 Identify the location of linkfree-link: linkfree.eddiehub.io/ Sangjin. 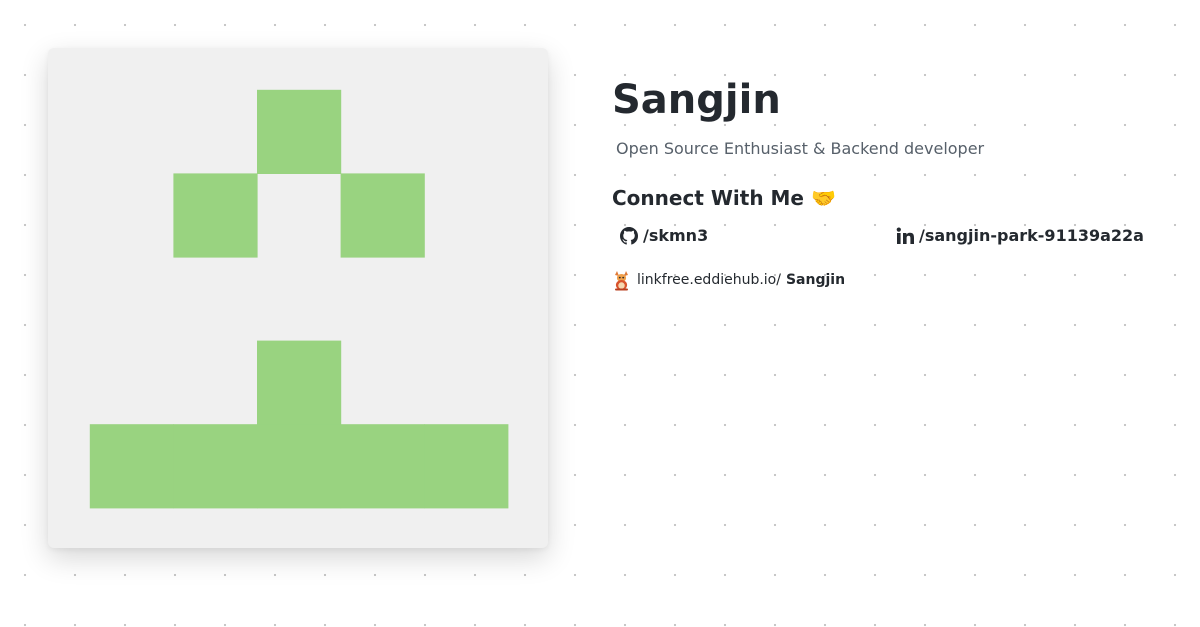
(892, 280).